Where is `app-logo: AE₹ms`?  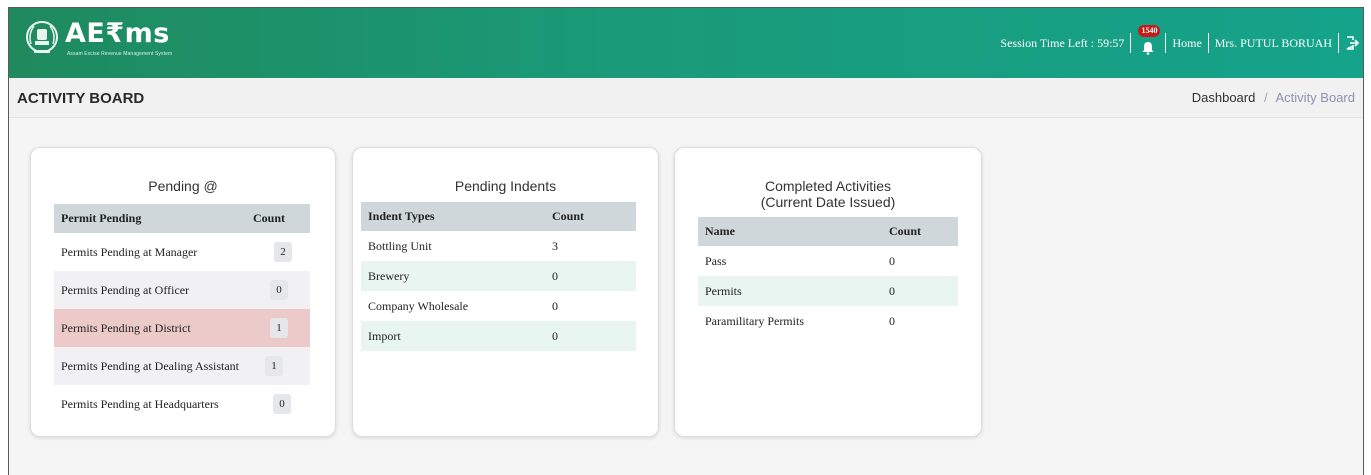
app-logo: AE₹ms is located at coordinates (117, 34).